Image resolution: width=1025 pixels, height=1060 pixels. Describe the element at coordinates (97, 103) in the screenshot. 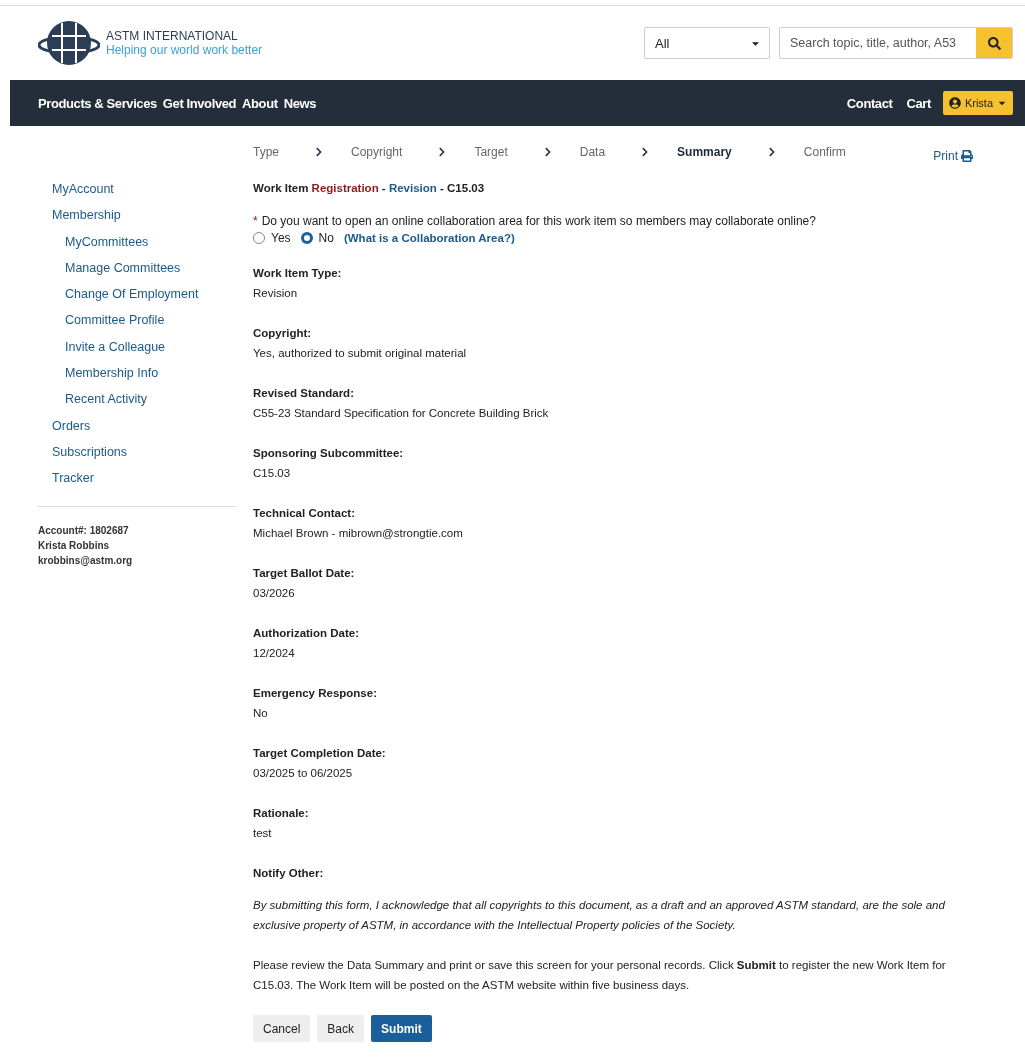

I see `nav-link: Products & Services` at that location.